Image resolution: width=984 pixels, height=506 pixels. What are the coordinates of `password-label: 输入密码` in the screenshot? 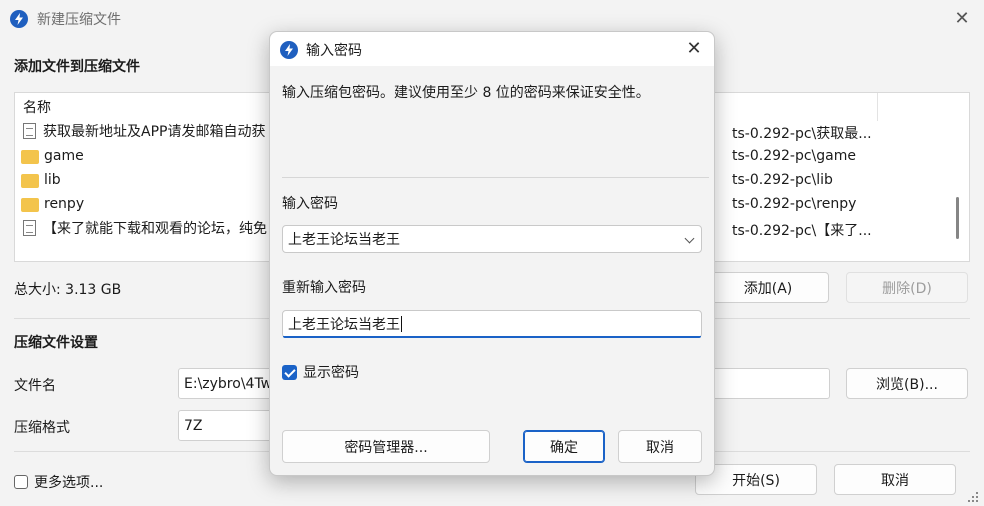 It's located at (310, 204).